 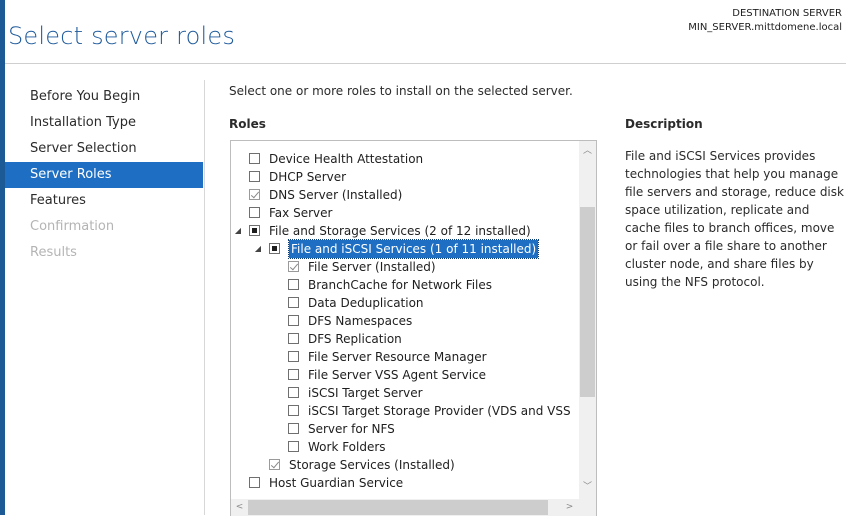 I want to click on destination-server-label: DESTINATION SERVER, so click(x=787, y=13).